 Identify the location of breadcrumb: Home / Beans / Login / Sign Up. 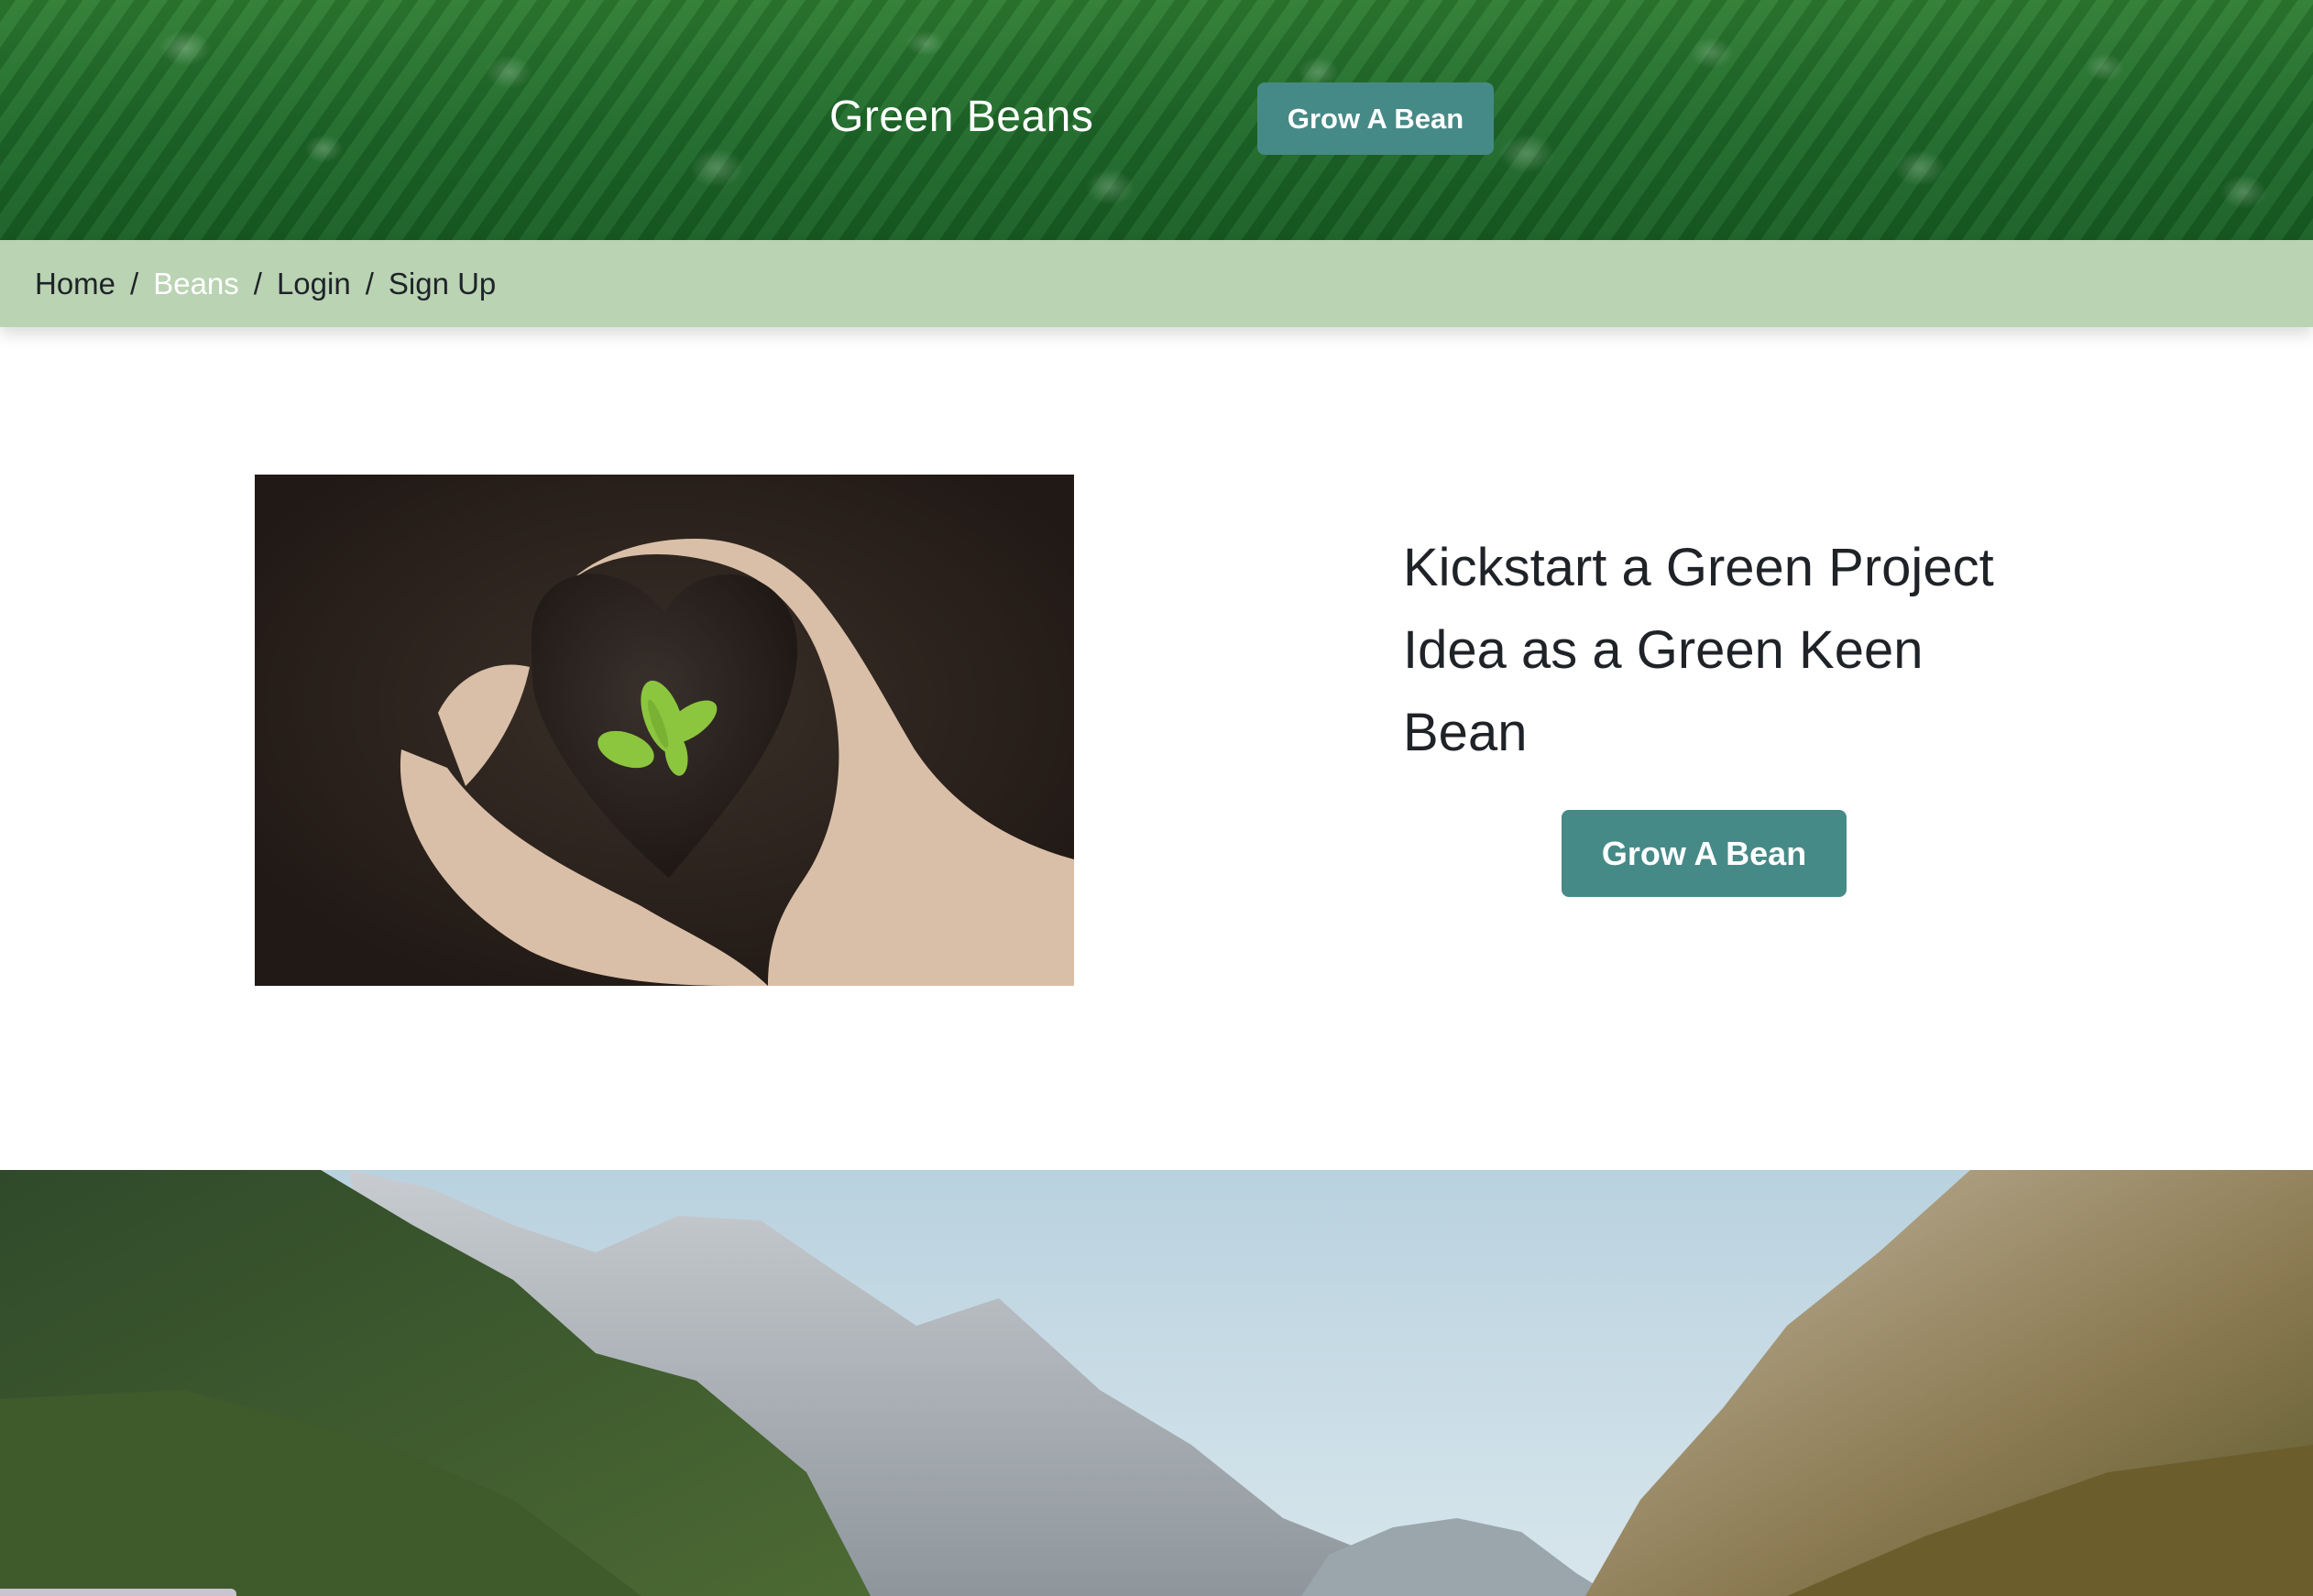
(1156, 283).